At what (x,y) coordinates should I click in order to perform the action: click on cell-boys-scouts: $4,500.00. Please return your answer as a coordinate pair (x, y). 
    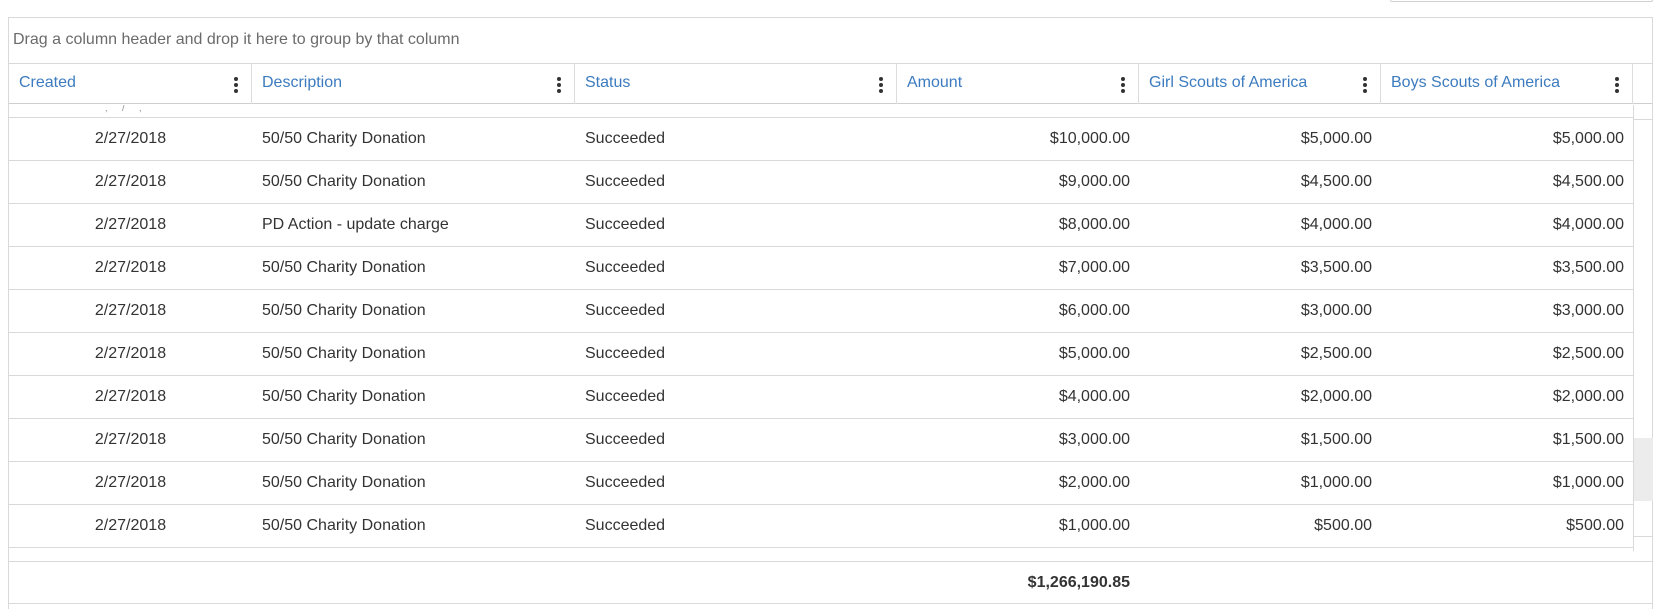
    Looking at the image, I should click on (1588, 181).